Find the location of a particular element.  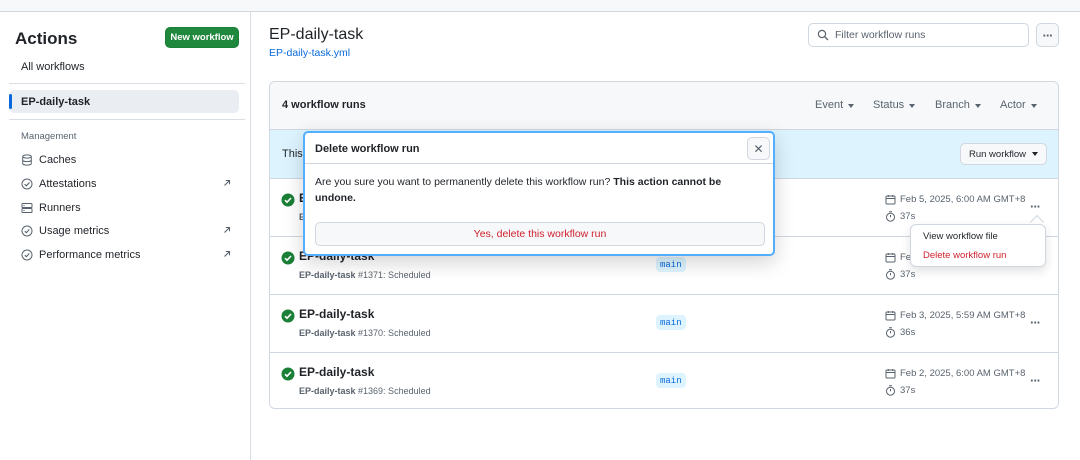

run-date: Feb 3, 2025, 5:59 AM GMT+8 is located at coordinates (955, 315).